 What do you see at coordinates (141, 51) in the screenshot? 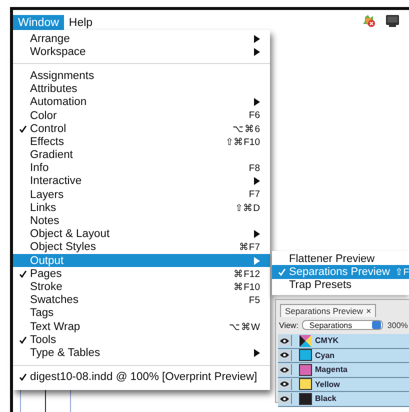
I see `menu-item: Workspace` at bounding box center [141, 51].